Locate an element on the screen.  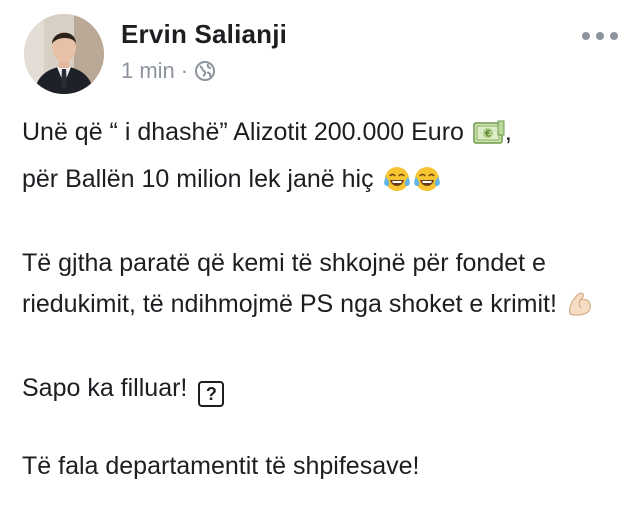
post-meta: 1 min · is located at coordinates (168, 71).